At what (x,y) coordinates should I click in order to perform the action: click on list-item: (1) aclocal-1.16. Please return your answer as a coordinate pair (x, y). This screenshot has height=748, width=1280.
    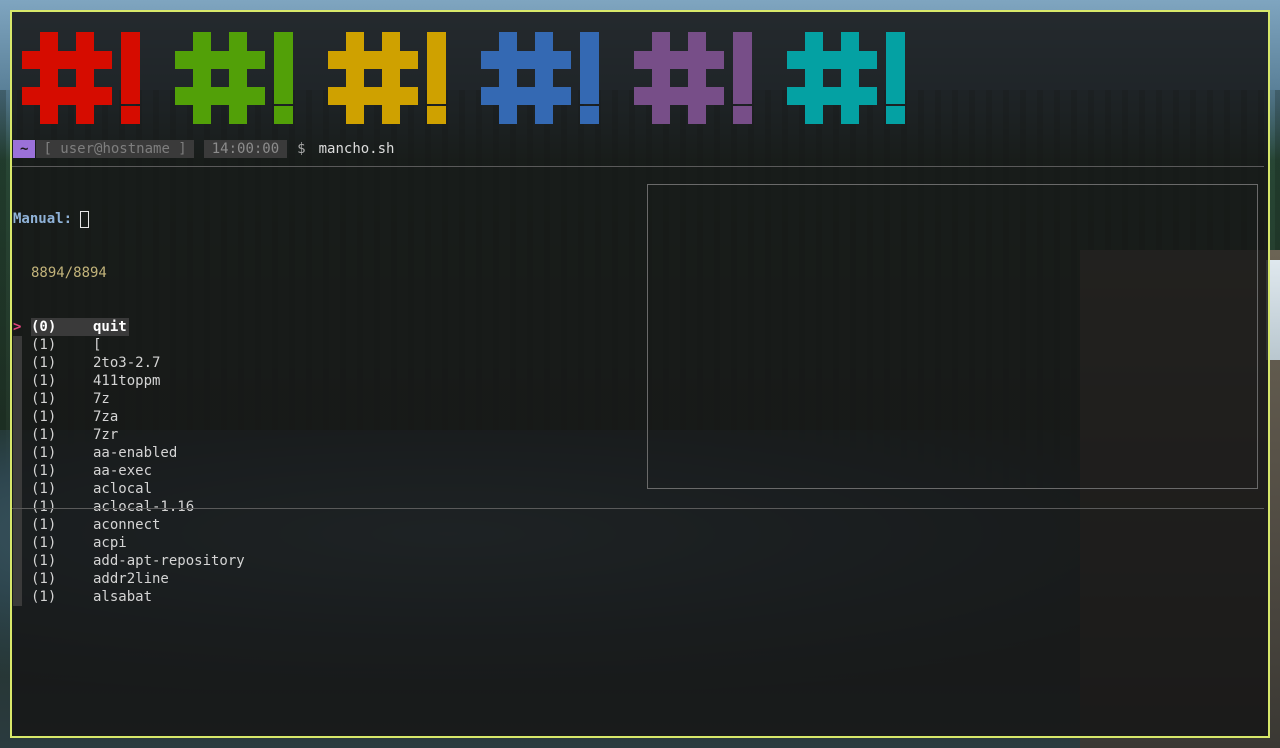
    Looking at the image, I should click on (129, 507).